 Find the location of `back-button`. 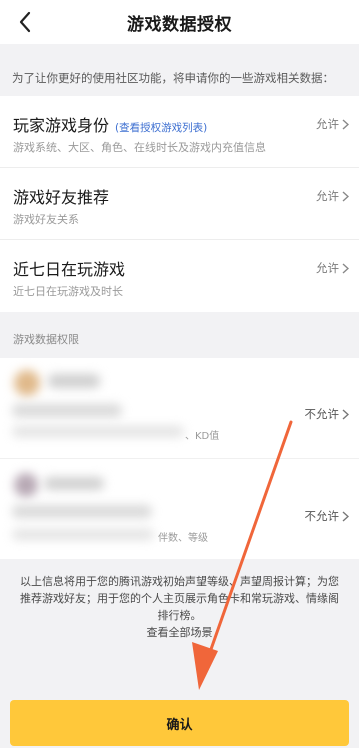

back-button is located at coordinates (25, 22).